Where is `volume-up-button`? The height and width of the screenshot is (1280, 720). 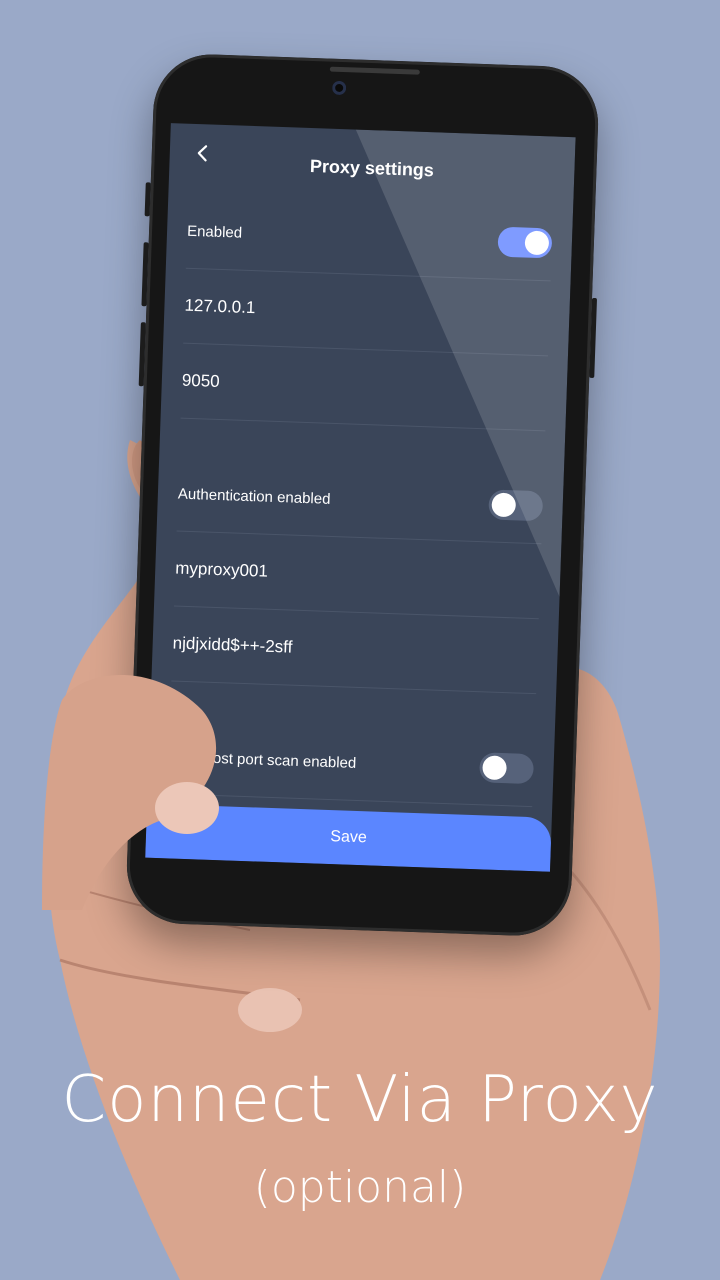
volume-up-button is located at coordinates (145, 274).